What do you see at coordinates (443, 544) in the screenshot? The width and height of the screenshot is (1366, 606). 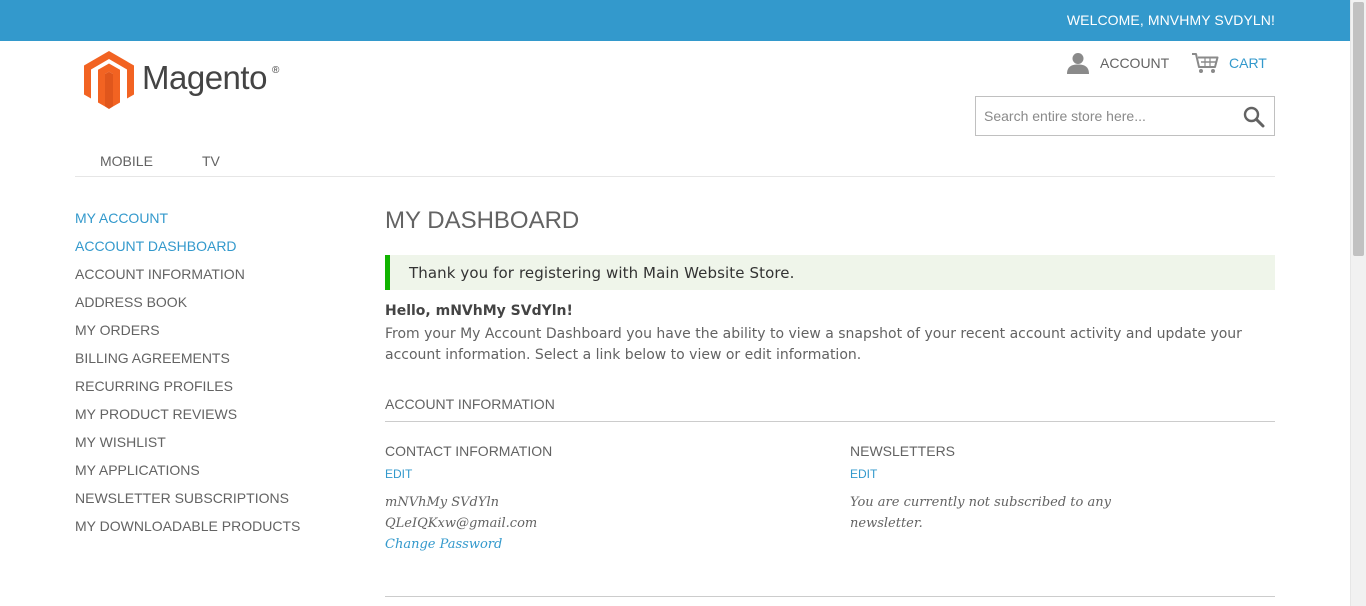 I see `change-password-link: Change Password` at bounding box center [443, 544].